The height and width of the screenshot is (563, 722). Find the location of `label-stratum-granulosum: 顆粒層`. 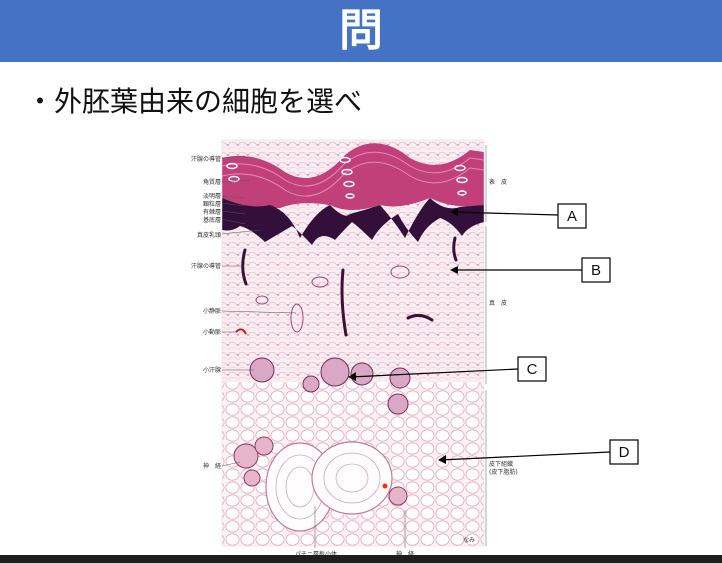

label-stratum-granulosum: 顆粒層 is located at coordinates (212, 204).